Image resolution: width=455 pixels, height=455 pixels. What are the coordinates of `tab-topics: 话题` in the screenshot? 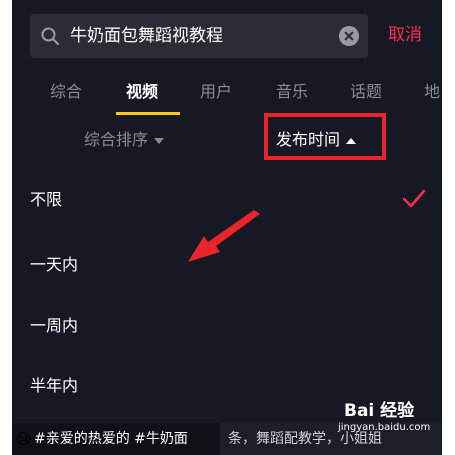 It's located at (366, 92).